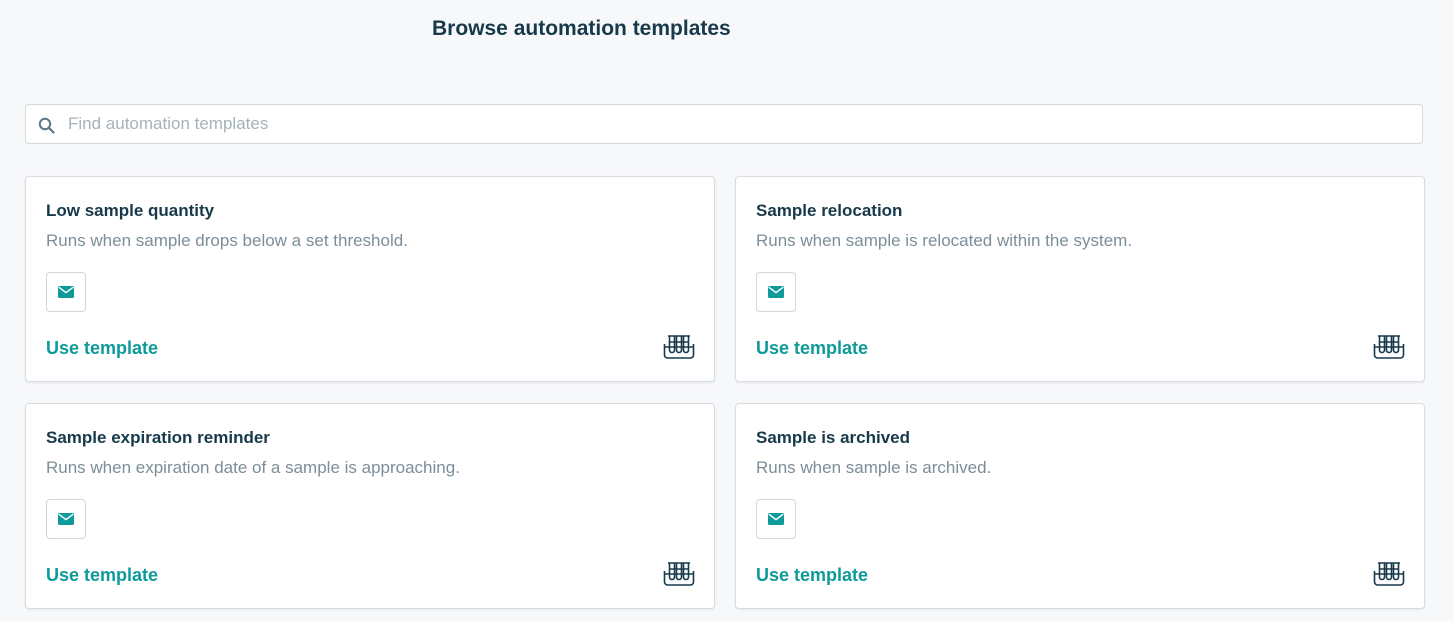  What do you see at coordinates (581, 28) in the screenshot?
I see `page-title: Browse automation templates` at bounding box center [581, 28].